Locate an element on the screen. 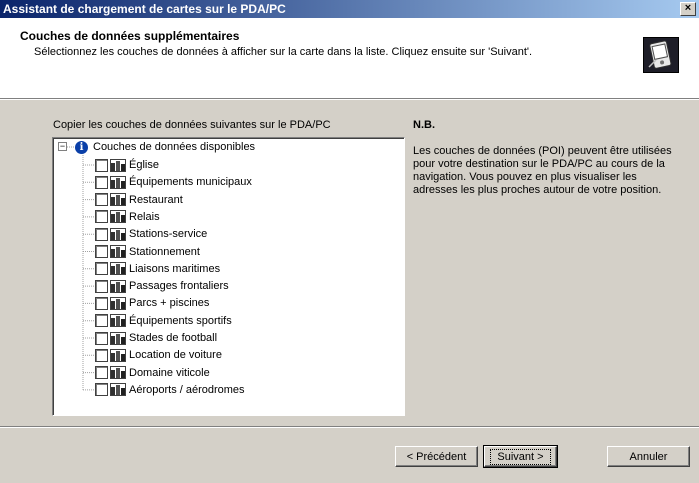 The image size is (699, 483). layer-item: Location de voiture is located at coordinates (158, 355).